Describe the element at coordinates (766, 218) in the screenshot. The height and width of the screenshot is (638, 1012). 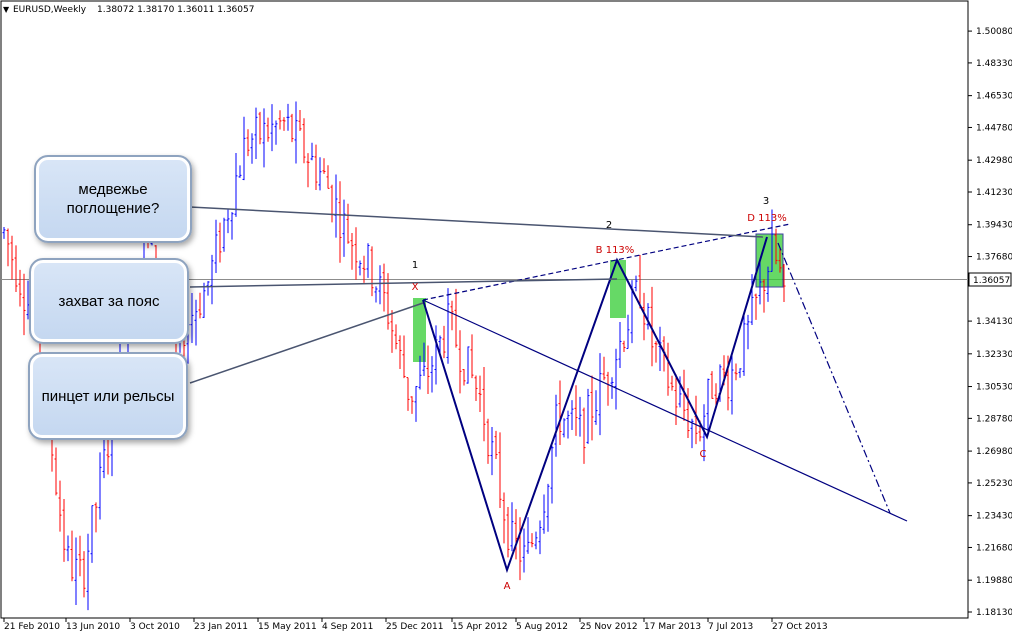
I see `point-label-d: D 113%` at that location.